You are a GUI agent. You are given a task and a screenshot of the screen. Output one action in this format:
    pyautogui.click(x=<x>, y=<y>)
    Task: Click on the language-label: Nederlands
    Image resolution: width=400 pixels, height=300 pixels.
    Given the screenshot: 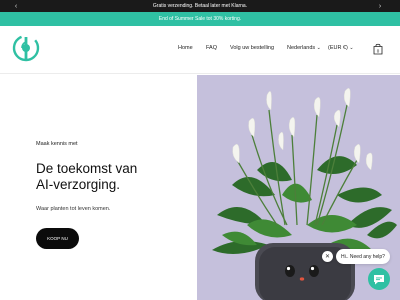 What is the action you would take?
    pyautogui.click(x=301, y=48)
    